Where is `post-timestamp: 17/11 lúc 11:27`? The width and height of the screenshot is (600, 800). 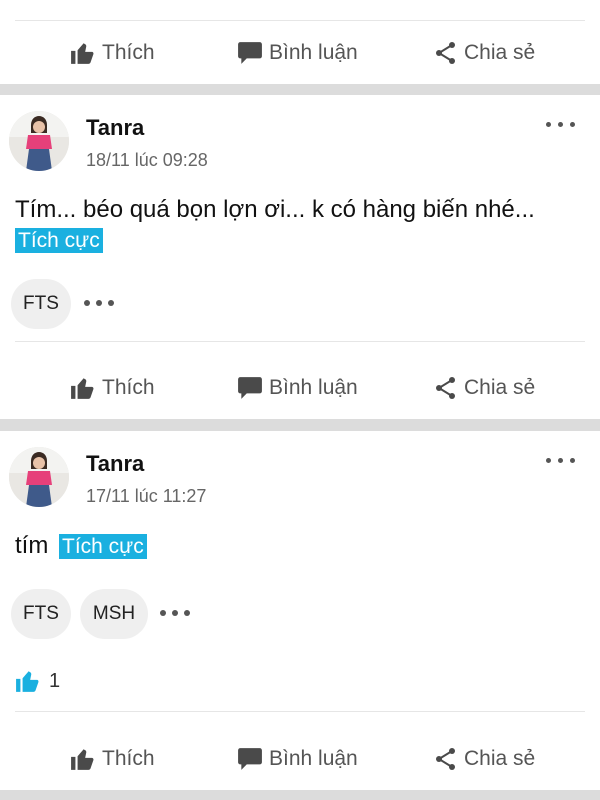 post-timestamp: 17/11 lúc 11:27 is located at coordinates (146, 496).